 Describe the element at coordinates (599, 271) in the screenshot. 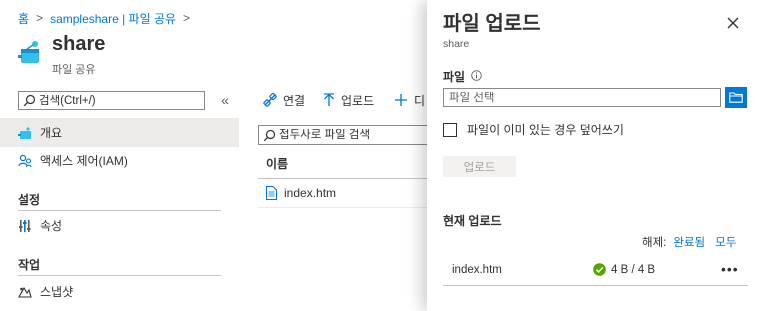

I see `success-check-icon` at that location.